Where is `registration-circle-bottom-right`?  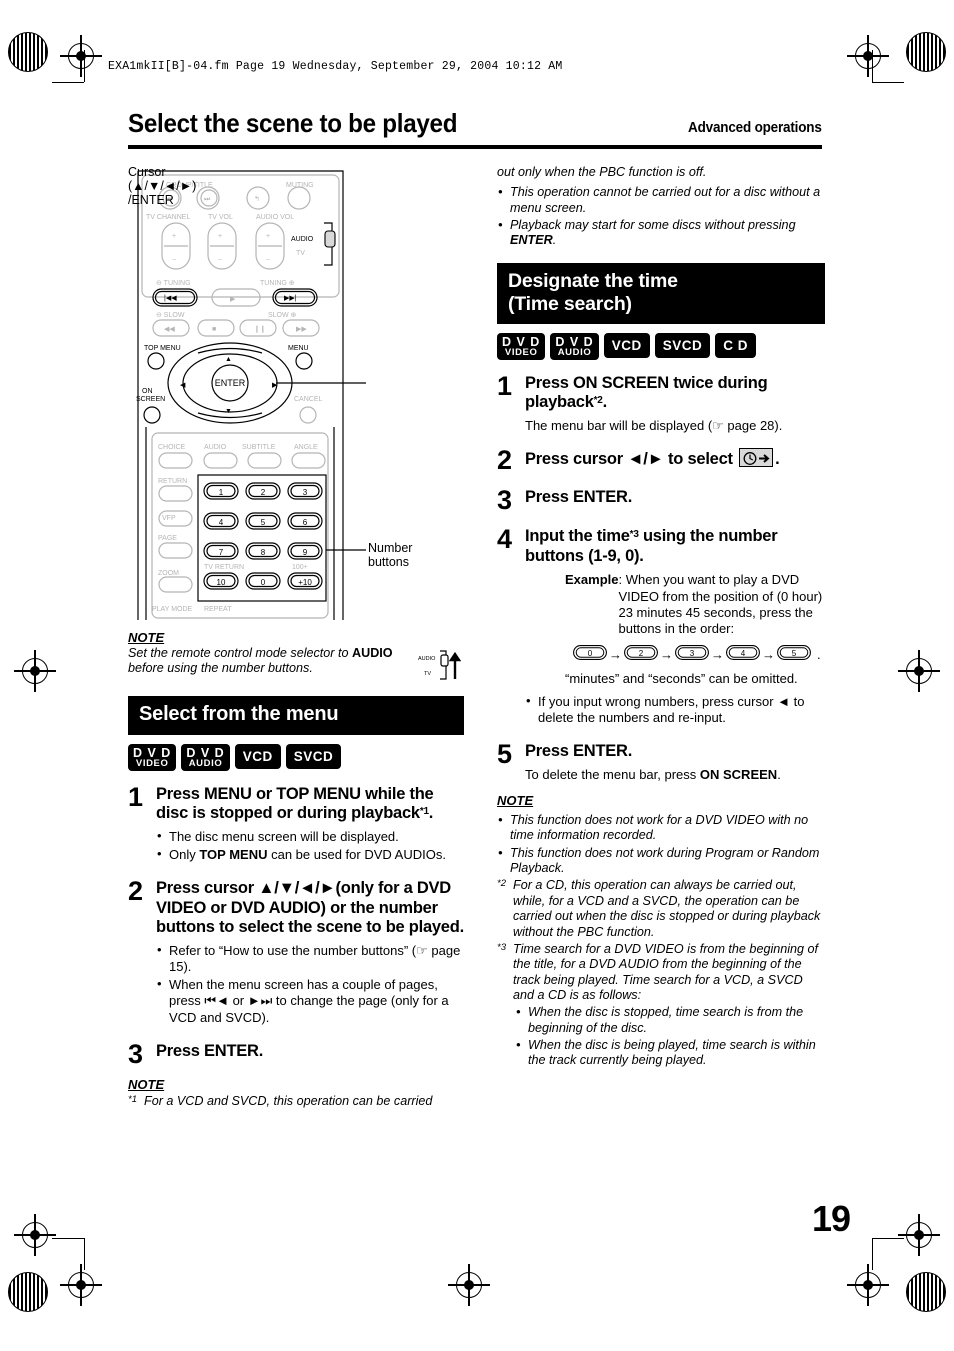 registration-circle-bottom-right is located at coordinates (926, 1292).